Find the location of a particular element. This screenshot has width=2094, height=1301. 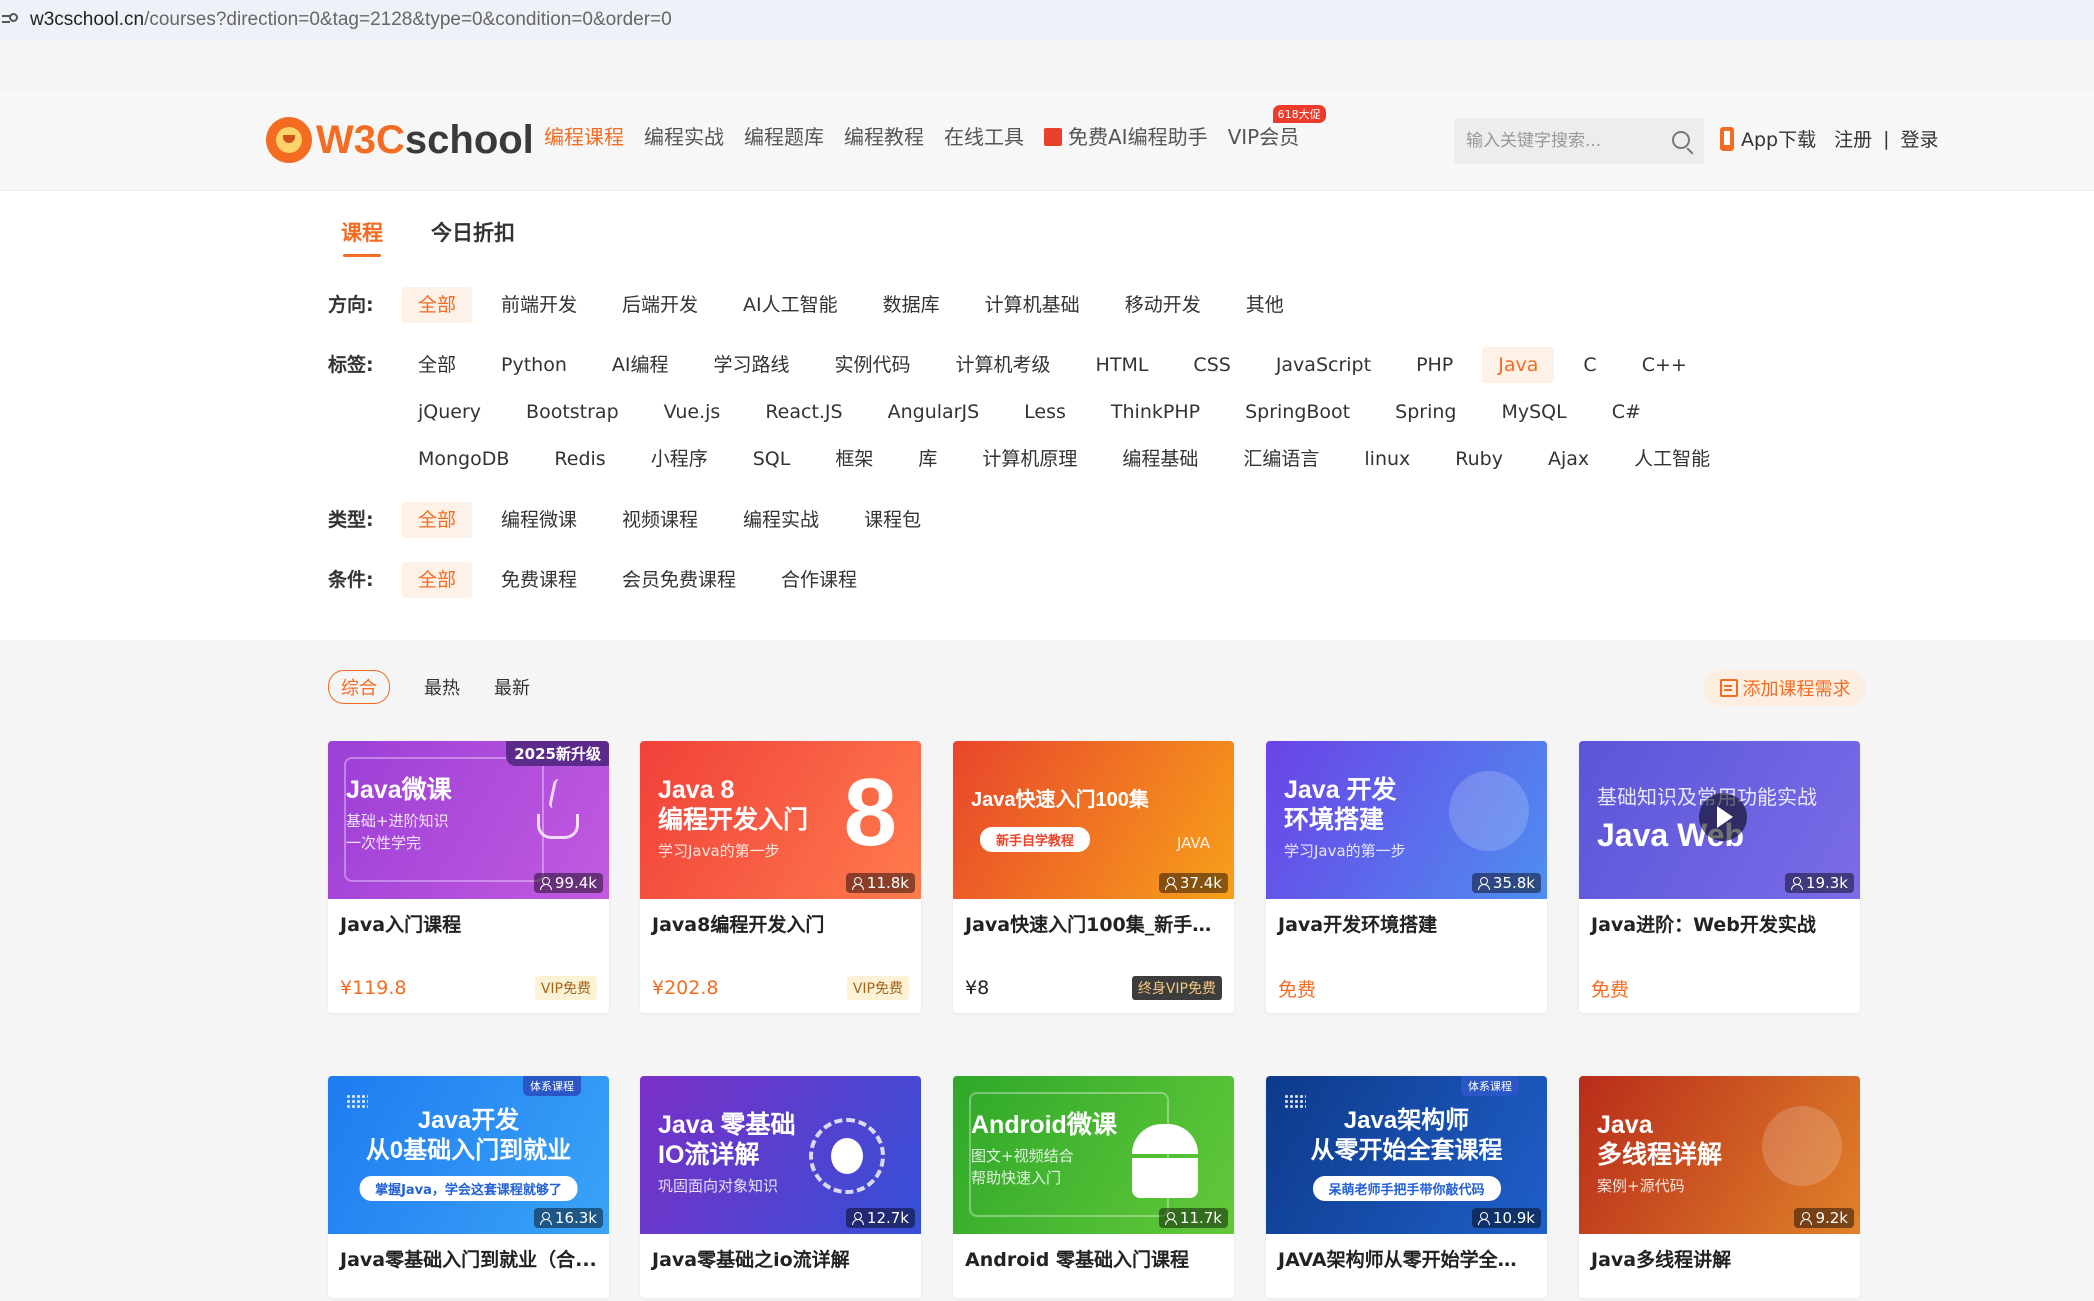

filter-option: 后端开发 is located at coordinates (660, 305).